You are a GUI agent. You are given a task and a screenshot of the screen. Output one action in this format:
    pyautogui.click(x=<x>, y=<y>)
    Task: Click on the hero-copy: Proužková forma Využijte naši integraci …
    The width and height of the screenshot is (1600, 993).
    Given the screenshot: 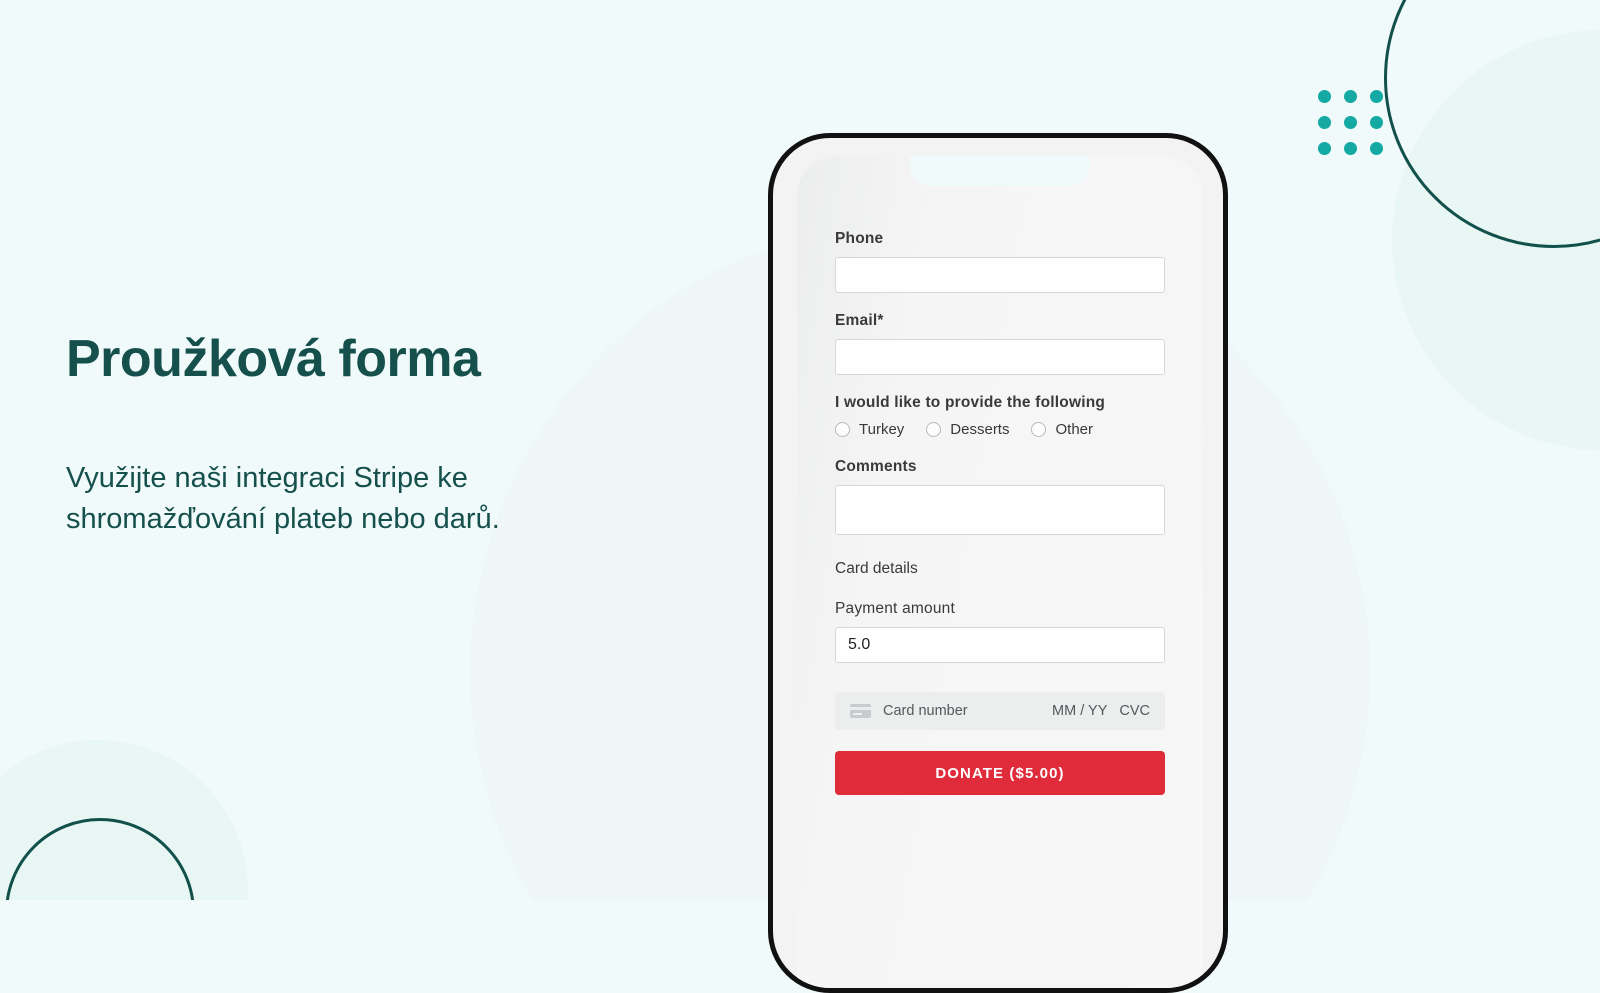 What is the action you would take?
    pyautogui.click(x=386, y=435)
    